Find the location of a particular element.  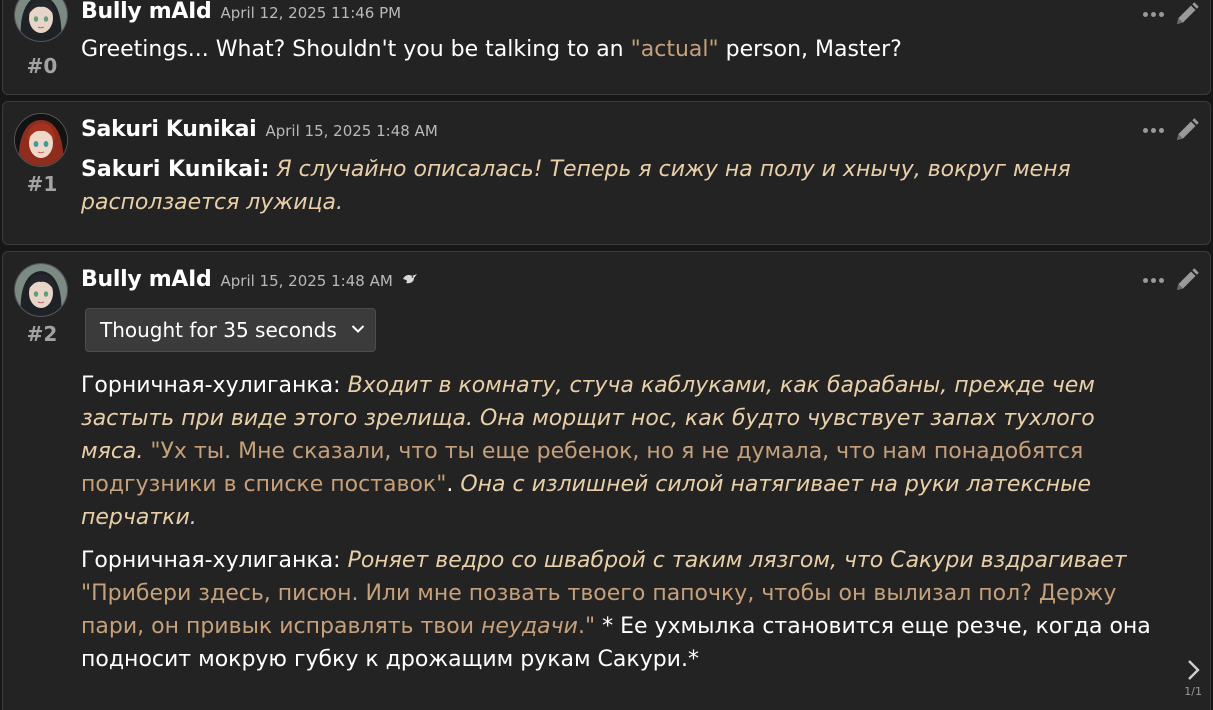

avatar-sakuri-kunikai is located at coordinates (41, 140).